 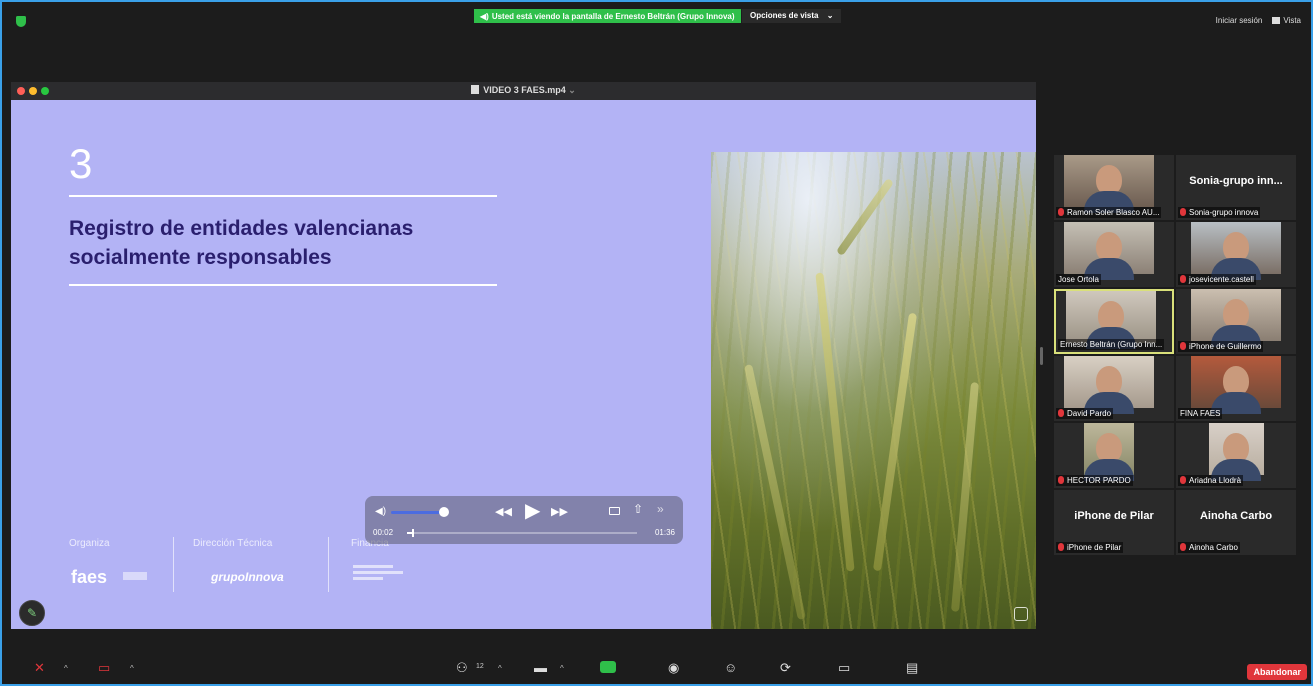 What do you see at coordinates (104, 668) in the screenshot?
I see `stop-video-icon: ▭` at bounding box center [104, 668].